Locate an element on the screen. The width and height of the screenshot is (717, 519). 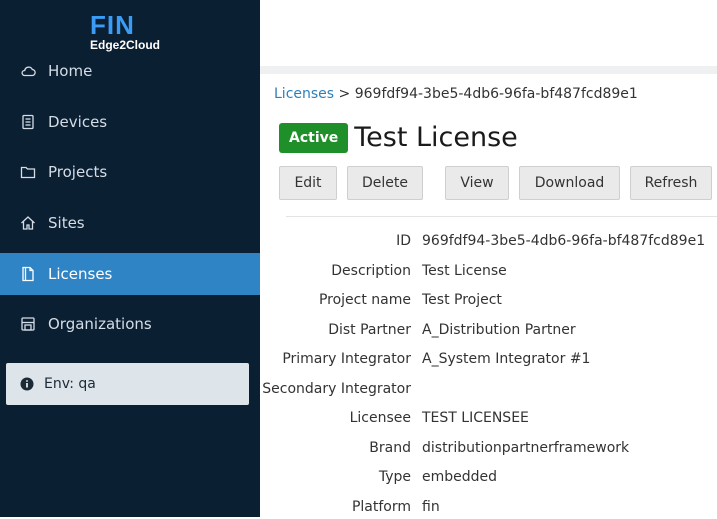
sidebar-item-label: Projects is located at coordinates (78, 172).